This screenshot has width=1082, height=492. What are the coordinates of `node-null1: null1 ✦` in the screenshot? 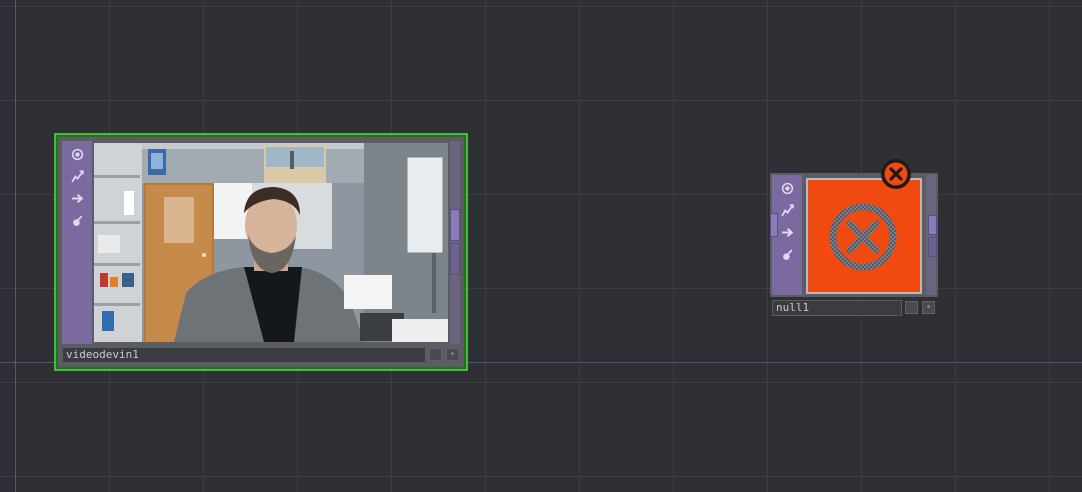 It's located at (854, 238).